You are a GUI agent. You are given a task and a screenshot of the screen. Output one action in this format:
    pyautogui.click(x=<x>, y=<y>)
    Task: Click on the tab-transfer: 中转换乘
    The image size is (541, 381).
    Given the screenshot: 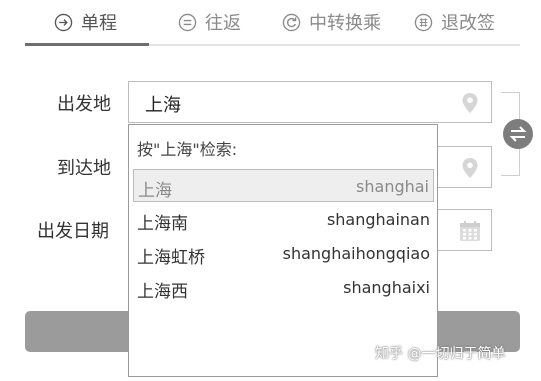 What is the action you would take?
    pyautogui.click(x=331, y=22)
    